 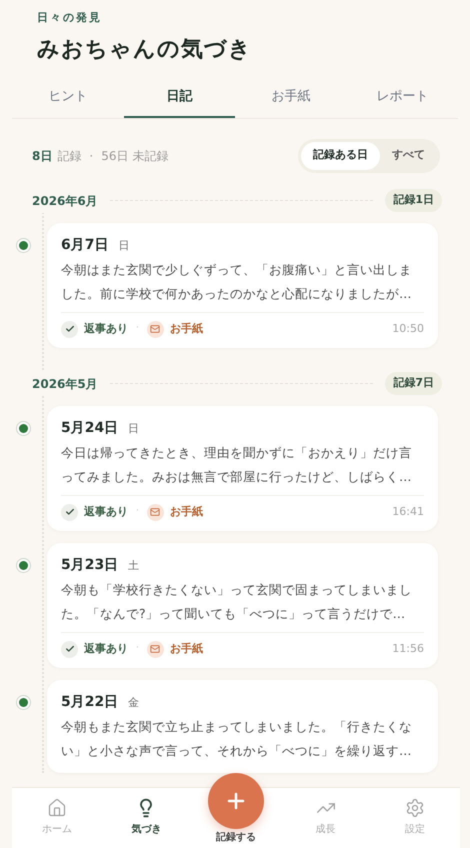 What do you see at coordinates (408, 512) in the screenshot?
I see `entry-time: 16:41` at bounding box center [408, 512].